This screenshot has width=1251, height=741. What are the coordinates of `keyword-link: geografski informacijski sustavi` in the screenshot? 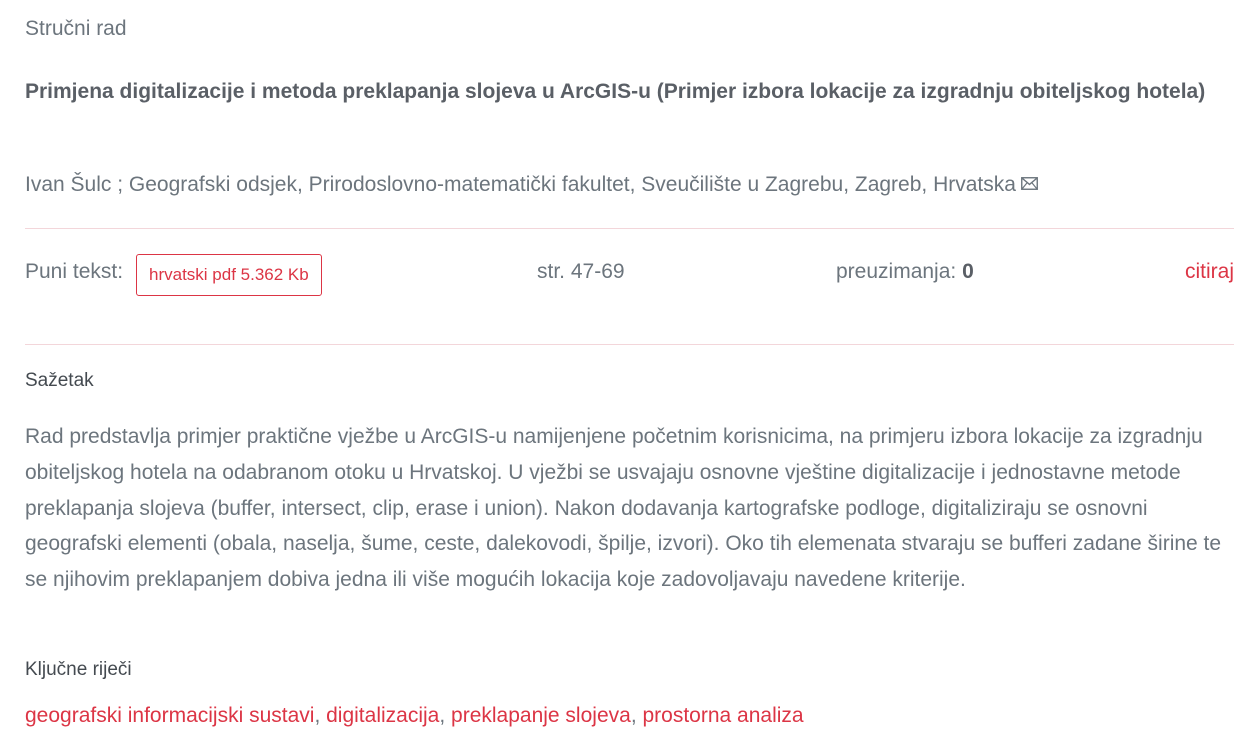 It's located at (169, 715).